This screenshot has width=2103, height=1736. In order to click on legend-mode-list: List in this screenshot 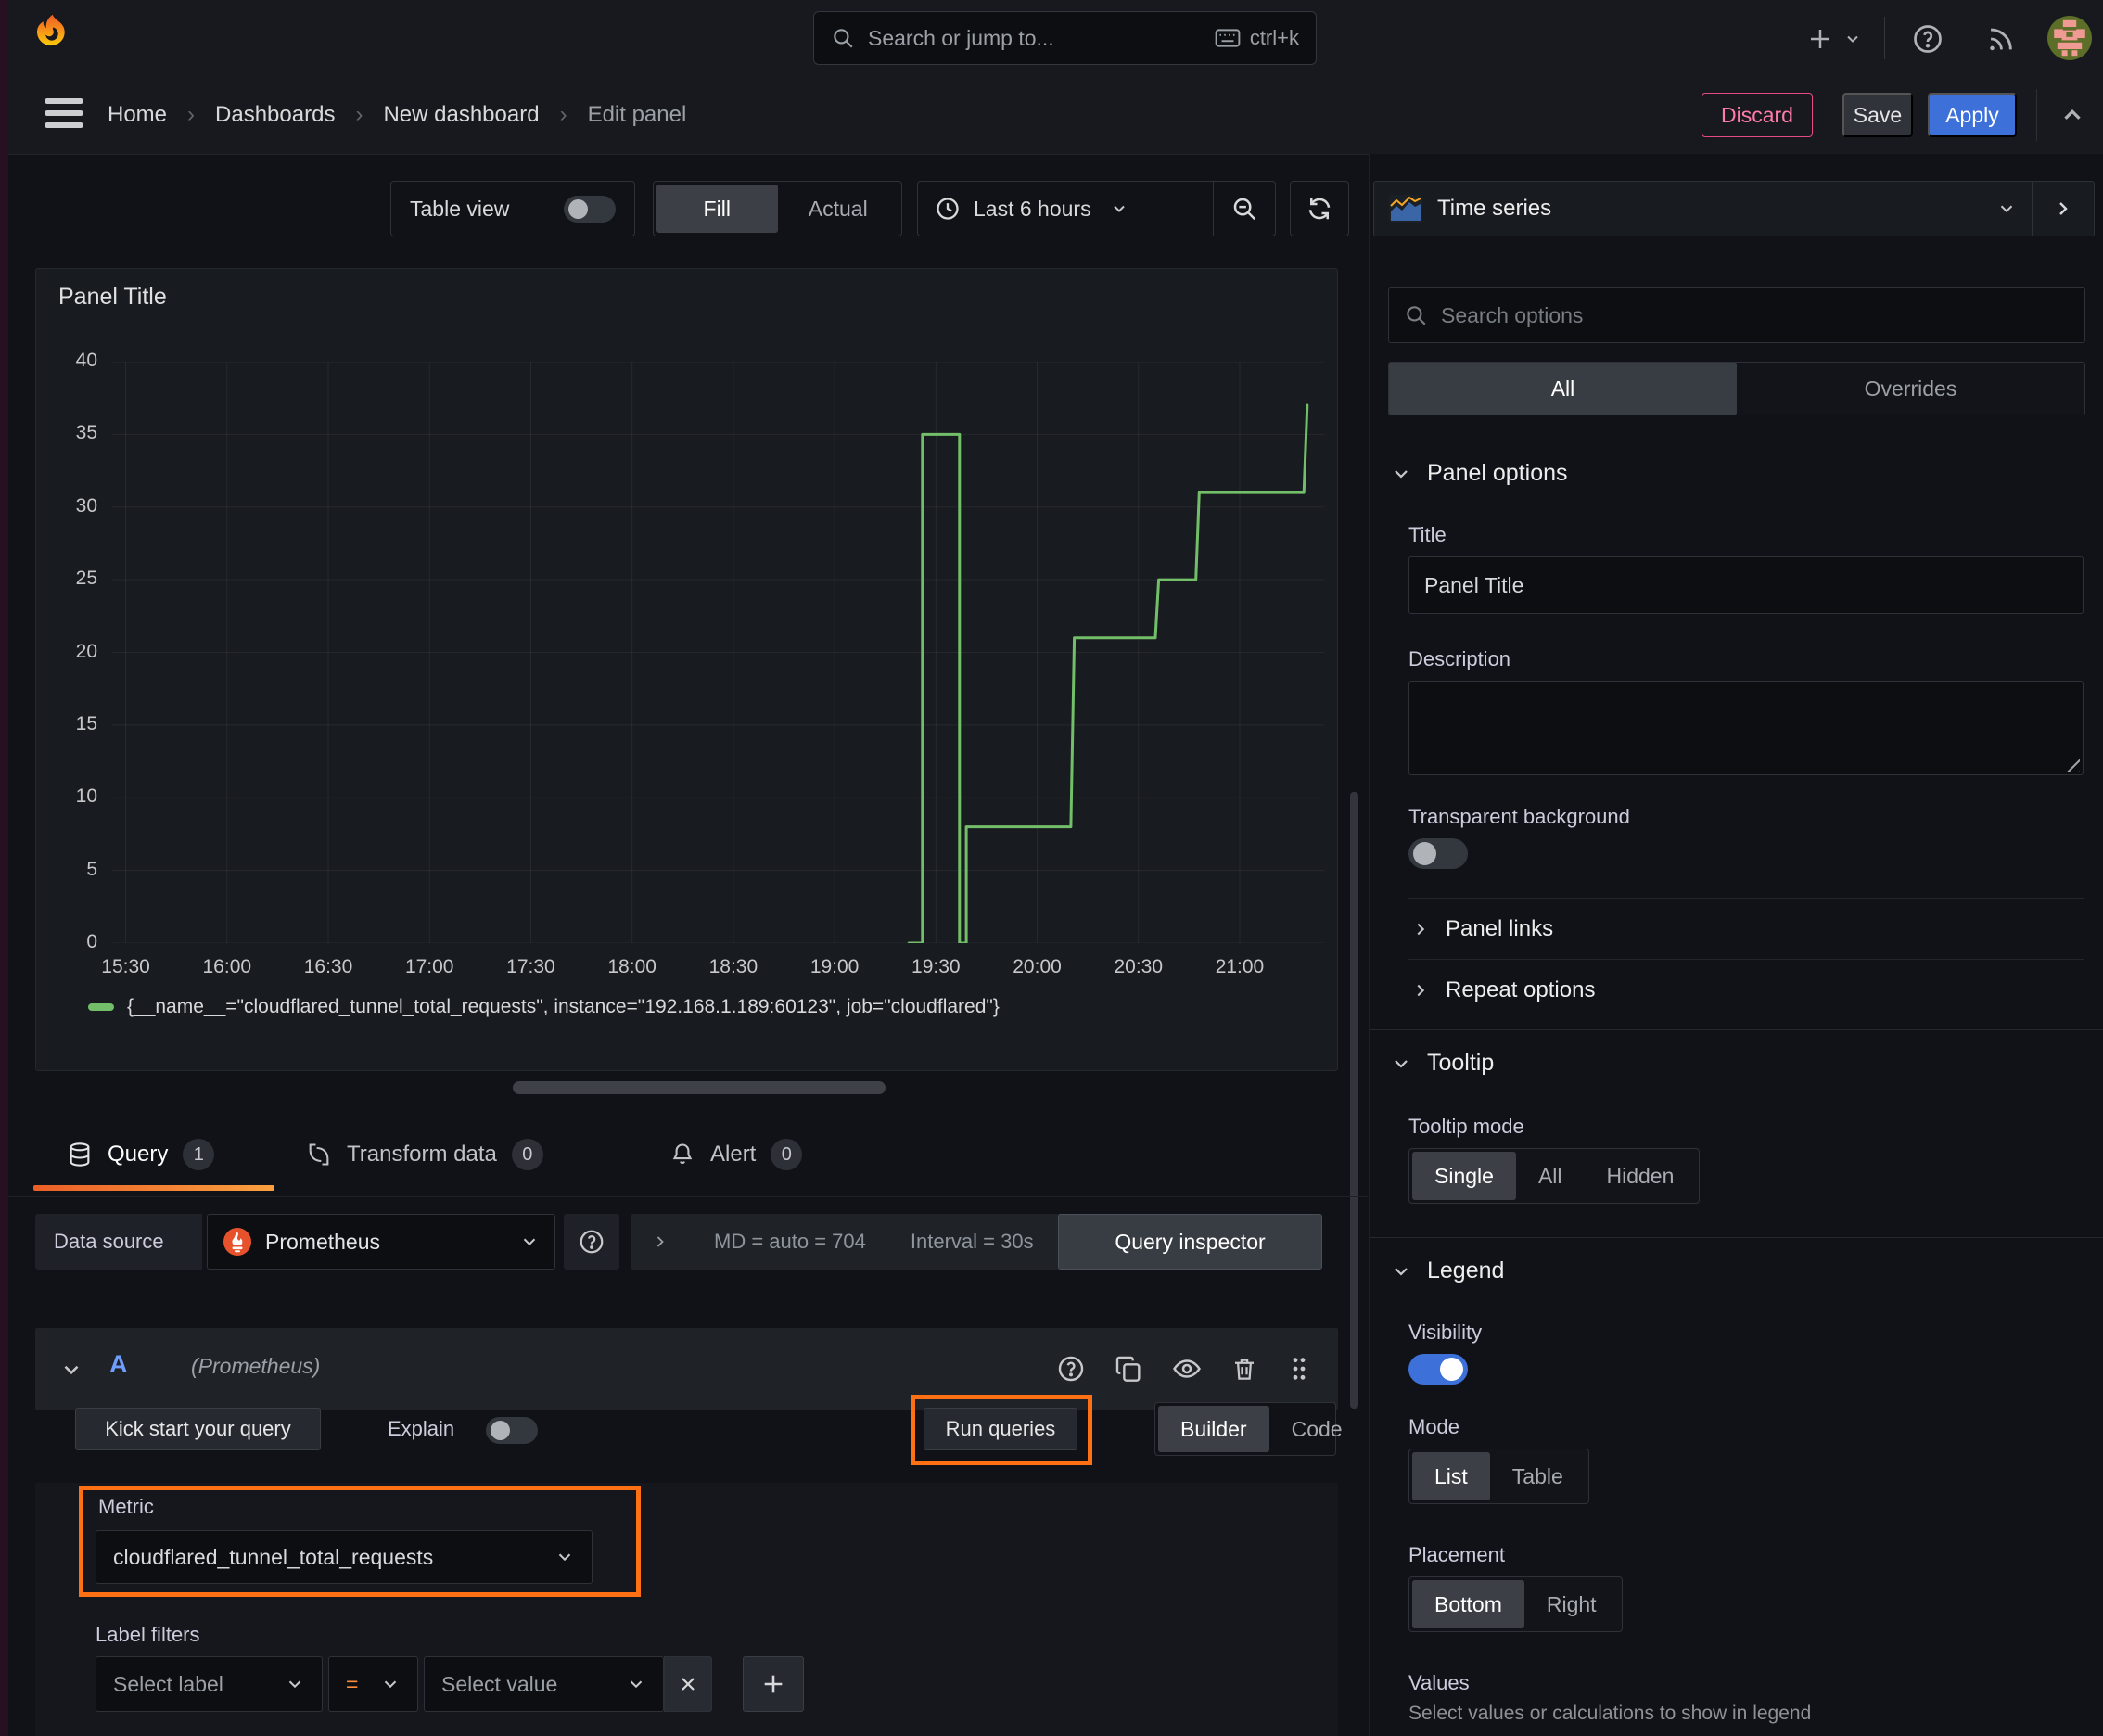, I will do `click(1451, 1476)`.